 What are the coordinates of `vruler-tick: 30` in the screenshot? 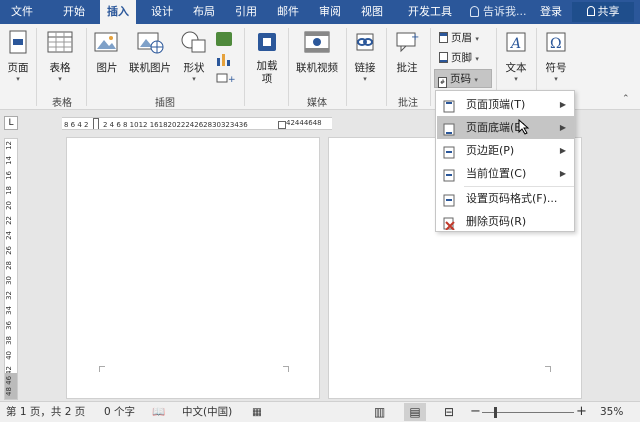 It's located at (9, 280).